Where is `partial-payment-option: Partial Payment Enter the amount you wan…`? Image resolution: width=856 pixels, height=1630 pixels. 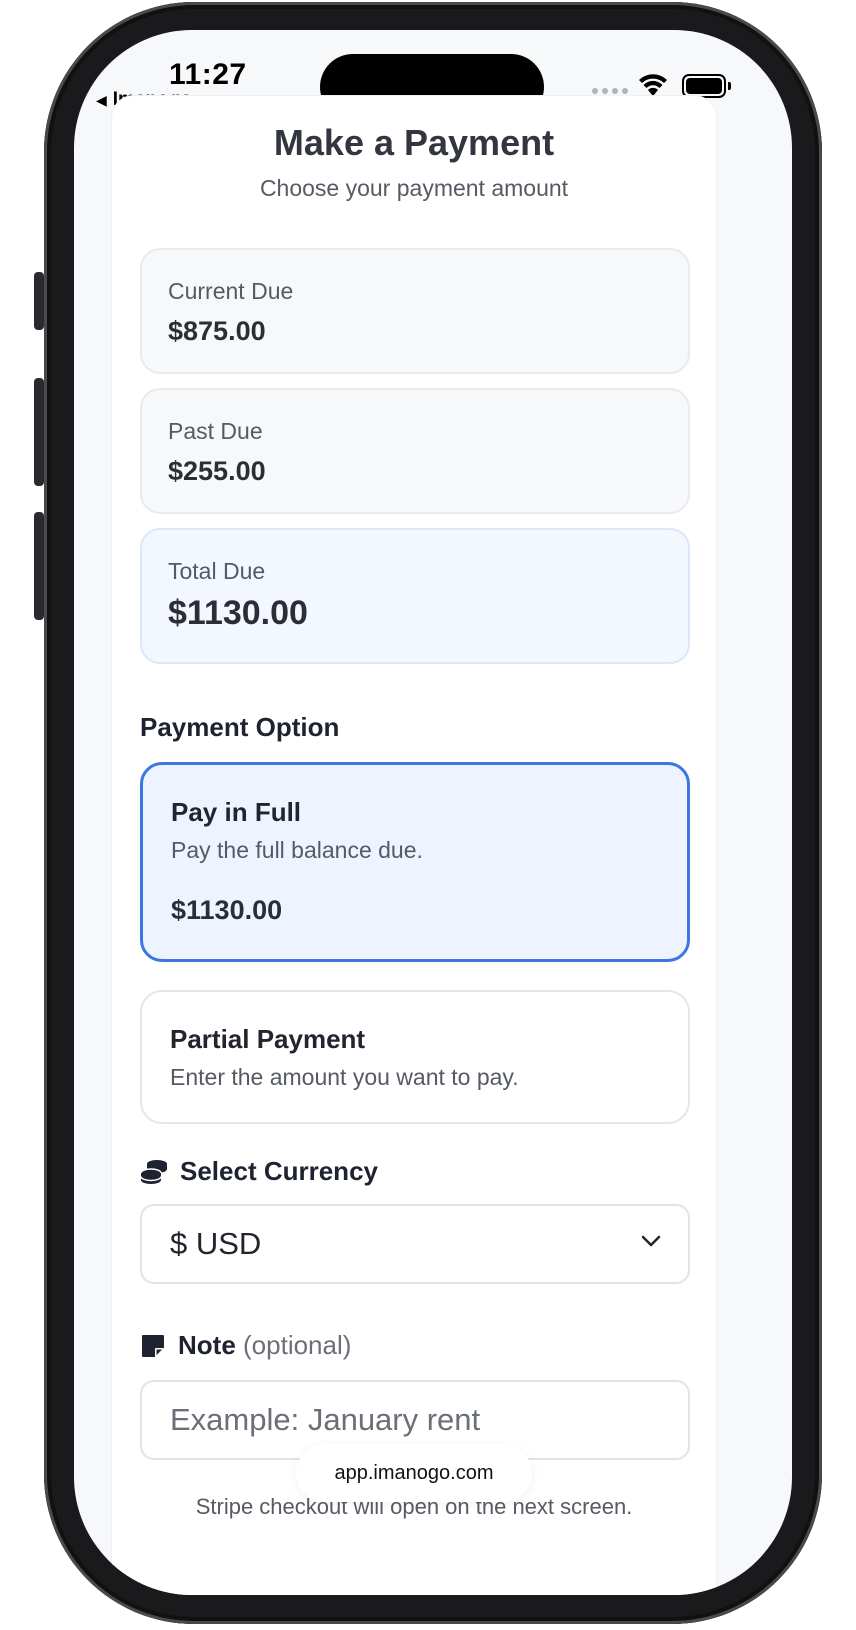 partial-payment-option: Partial Payment Enter the amount you wan… is located at coordinates (415, 1057).